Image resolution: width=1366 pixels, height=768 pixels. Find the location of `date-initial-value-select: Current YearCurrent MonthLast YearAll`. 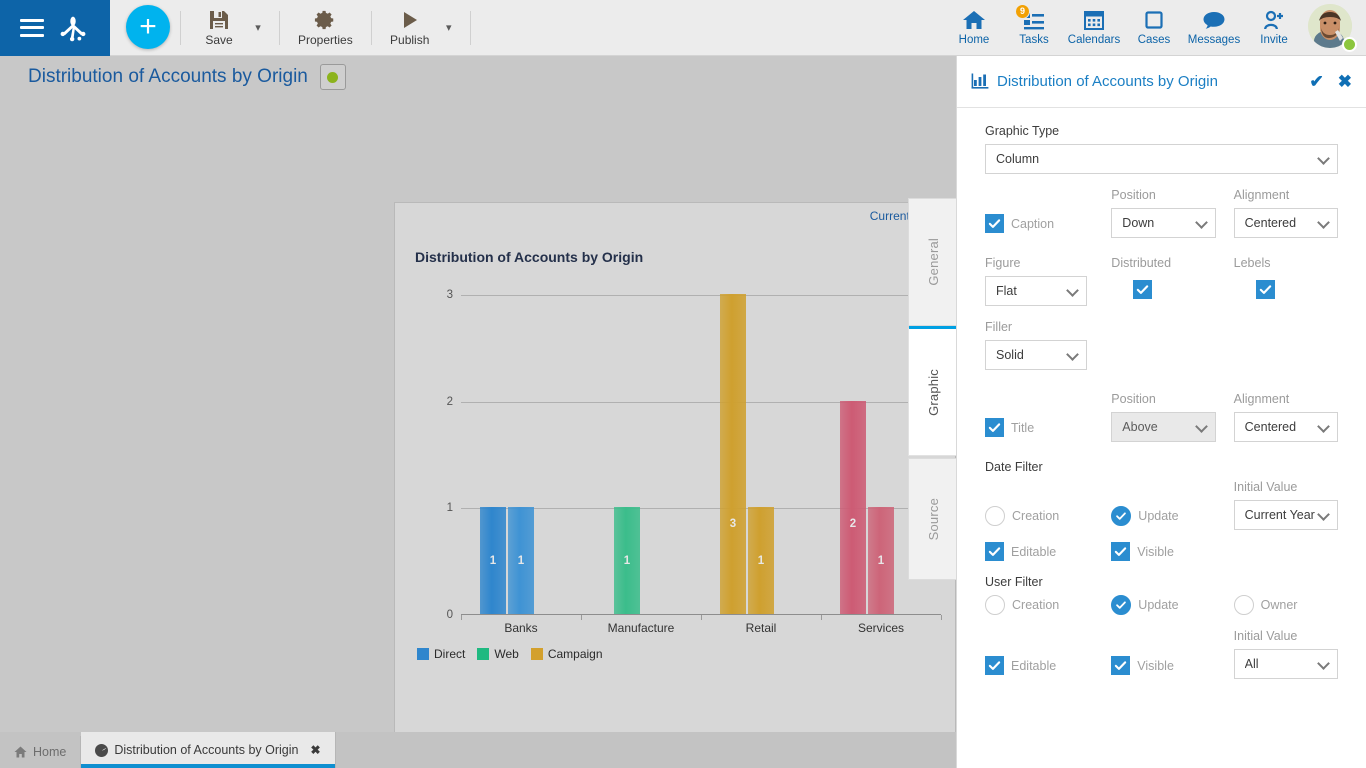

date-initial-value-select: Current YearCurrent MonthLast YearAll is located at coordinates (1286, 515).